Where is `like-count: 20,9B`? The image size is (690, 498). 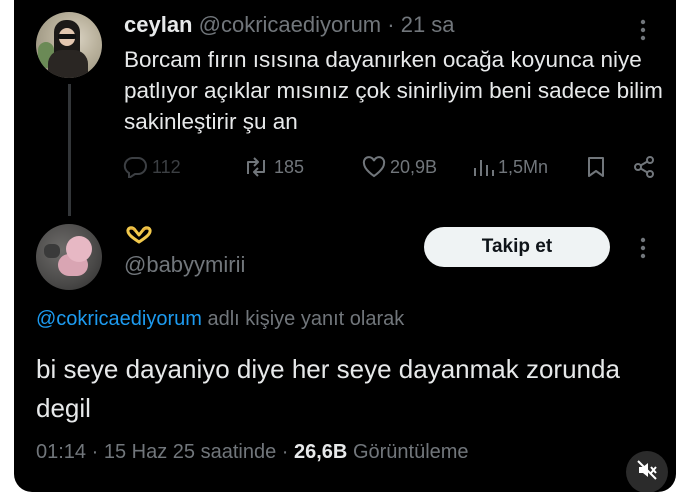
like-count: 20,9B is located at coordinates (414, 166).